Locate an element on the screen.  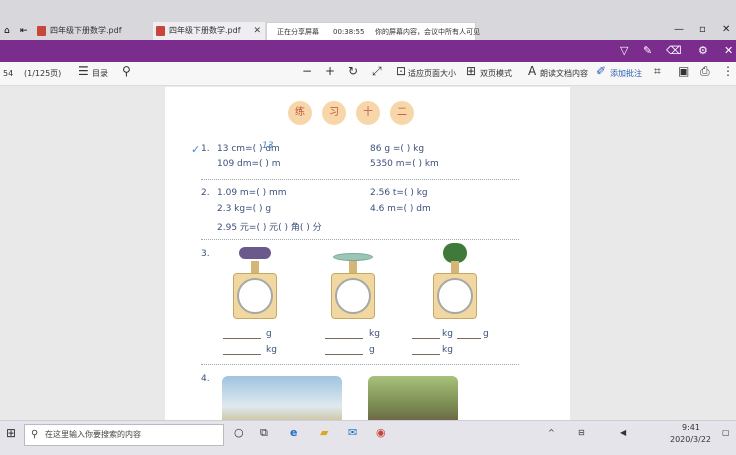
annotate-icon: ✎ is located at coordinates (647, 51).